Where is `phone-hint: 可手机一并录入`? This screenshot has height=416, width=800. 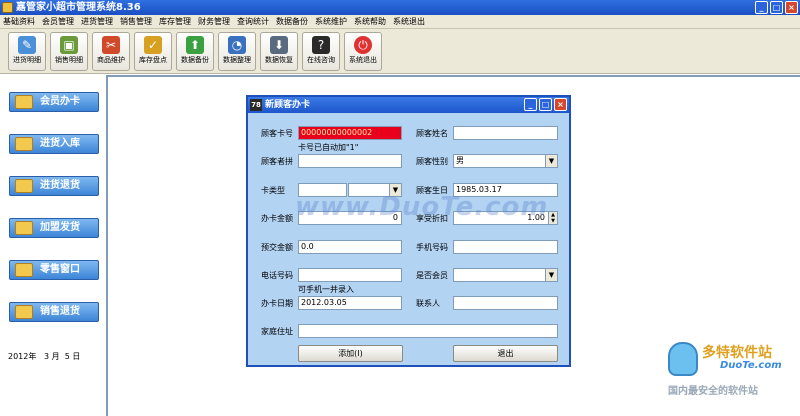 phone-hint: 可手机一并录入 is located at coordinates (326, 289).